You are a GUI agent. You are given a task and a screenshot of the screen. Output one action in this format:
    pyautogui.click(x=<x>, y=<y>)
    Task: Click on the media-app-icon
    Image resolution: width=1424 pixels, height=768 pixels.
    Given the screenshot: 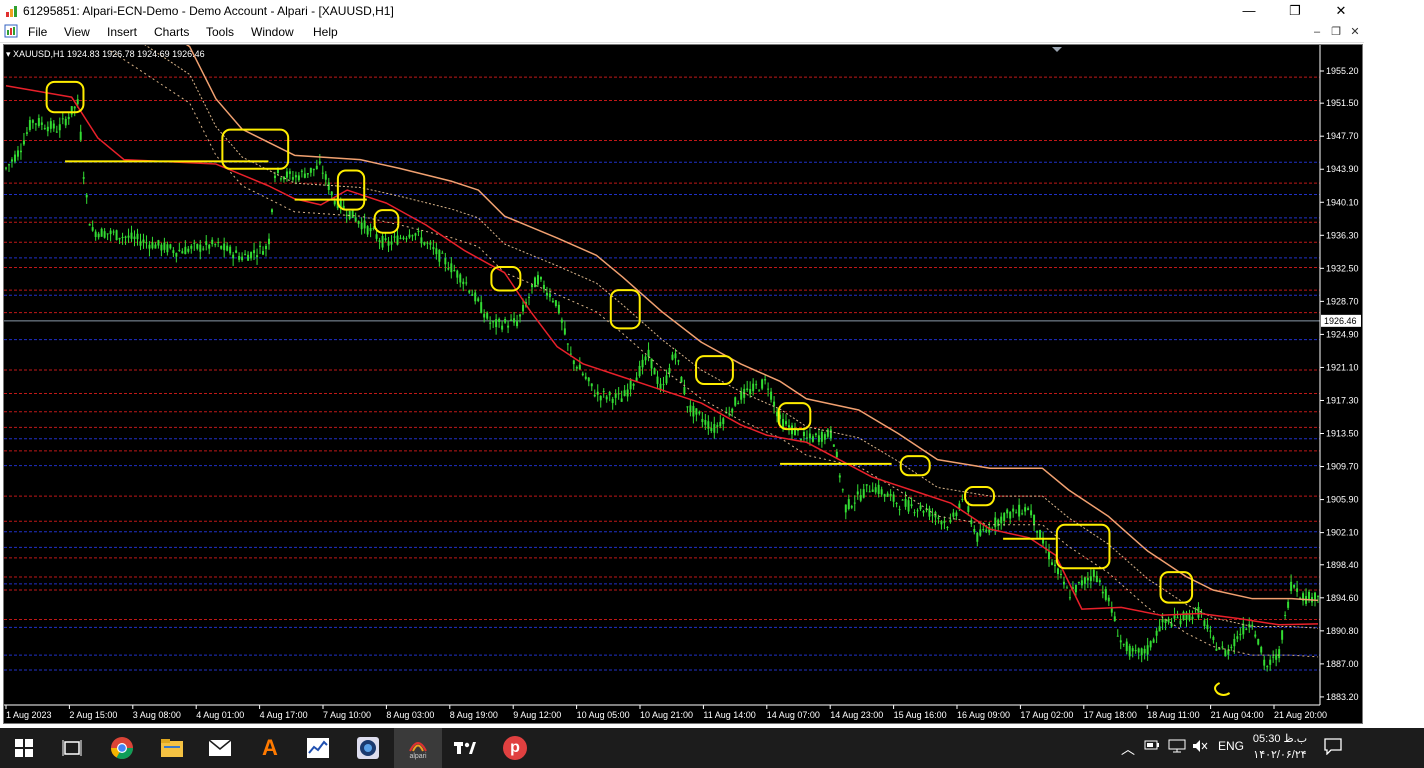 What is the action you would take?
    pyautogui.click(x=368, y=748)
    